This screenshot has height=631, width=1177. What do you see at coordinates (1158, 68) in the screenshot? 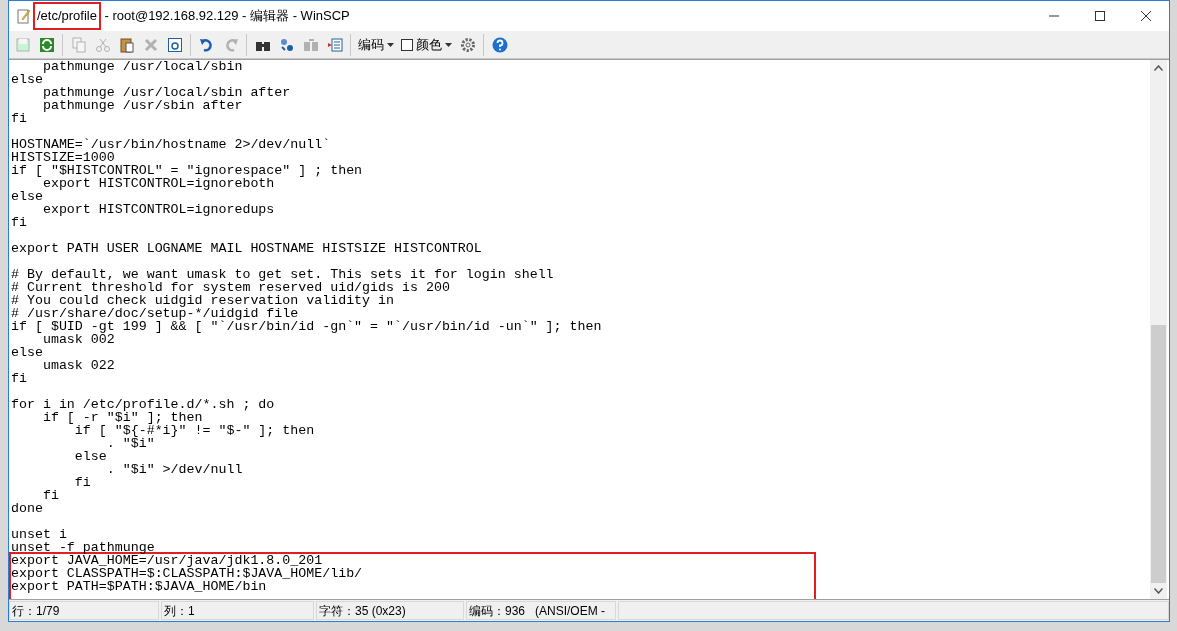
I see `scroll-up-icon` at bounding box center [1158, 68].